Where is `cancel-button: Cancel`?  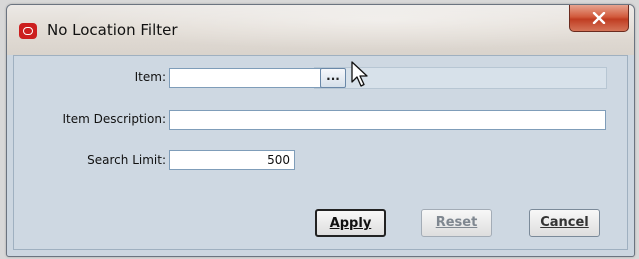
cancel-button: Cancel is located at coordinates (564, 223).